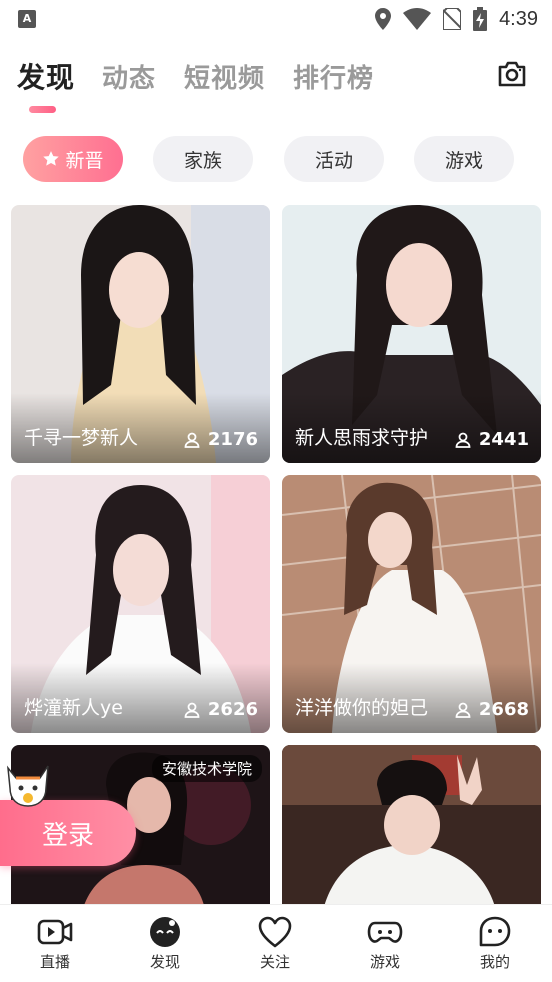 The width and height of the screenshot is (552, 982). I want to click on stream-card: 千寻一梦新人 2176, so click(140, 334).